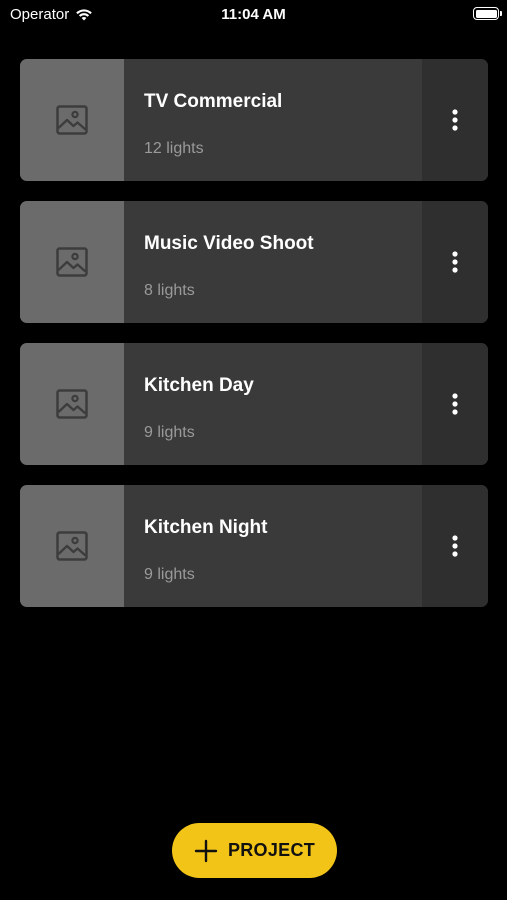 This screenshot has height=900, width=507. I want to click on project-title: Kitchen Night, so click(206, 527).